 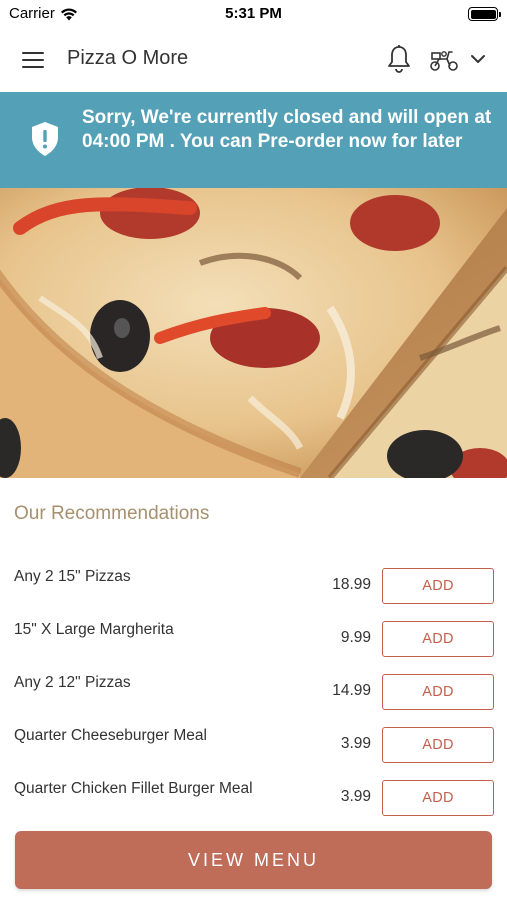 What do you see at coordinates (133, 788) in the screenshot?
I see `item-name: Quarter Chicken Fillet Burger Meal` at bounding box center [133, 788].